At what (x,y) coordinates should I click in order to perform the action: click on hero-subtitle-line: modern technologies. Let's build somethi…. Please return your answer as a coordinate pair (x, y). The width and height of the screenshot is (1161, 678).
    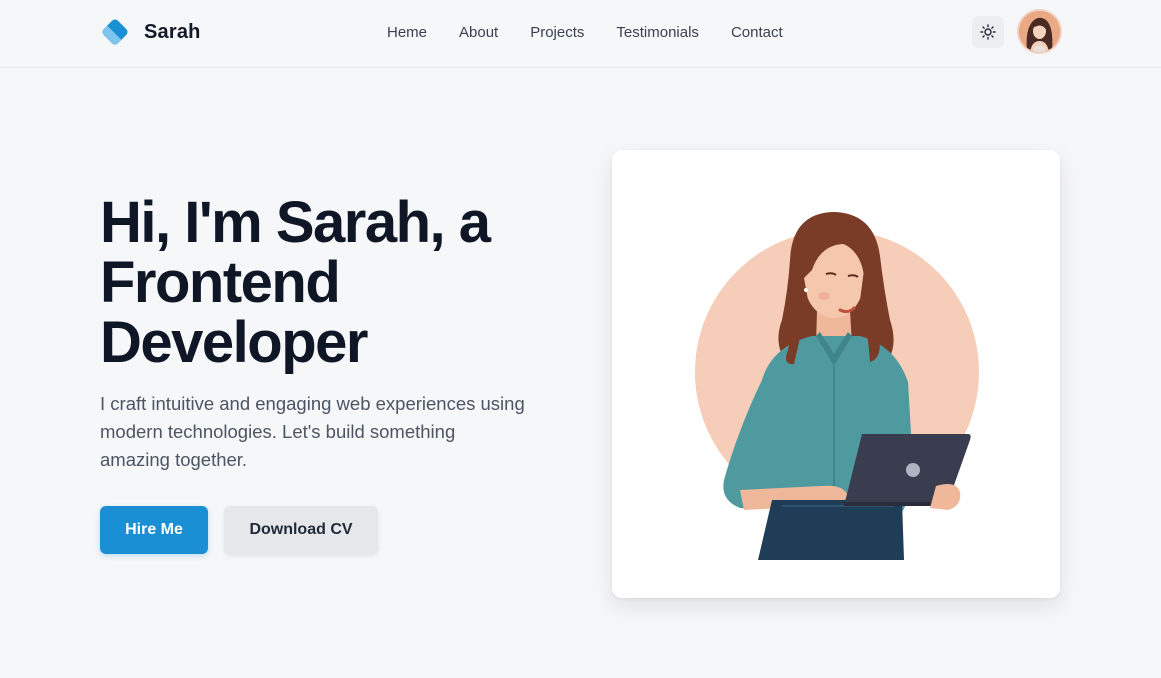
    Looking at the image, I should click on (278, 431).